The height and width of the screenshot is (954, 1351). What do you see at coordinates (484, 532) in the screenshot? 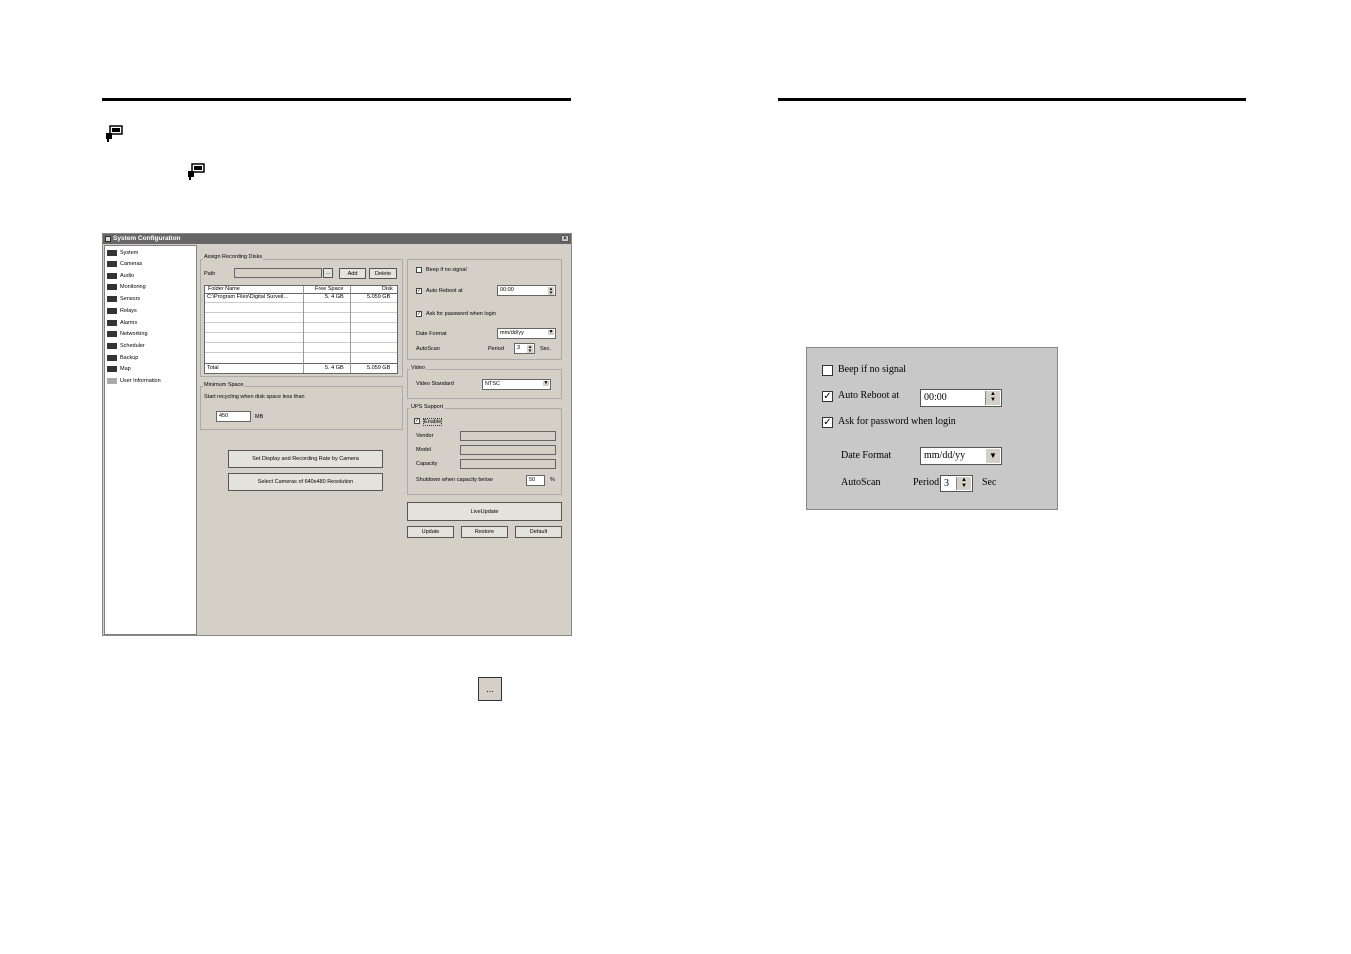
I see `restore-button: Restore` at bounding box center [484, 532].